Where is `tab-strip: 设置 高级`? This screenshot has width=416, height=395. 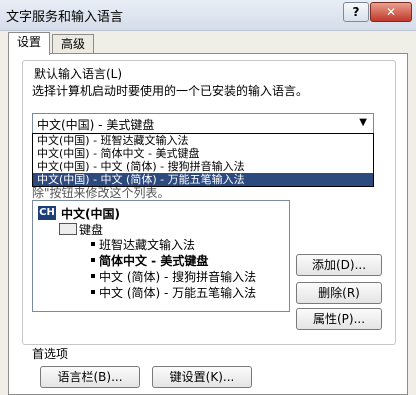
tab-strip: 设置 高级 is located at coordinates (208, 43).